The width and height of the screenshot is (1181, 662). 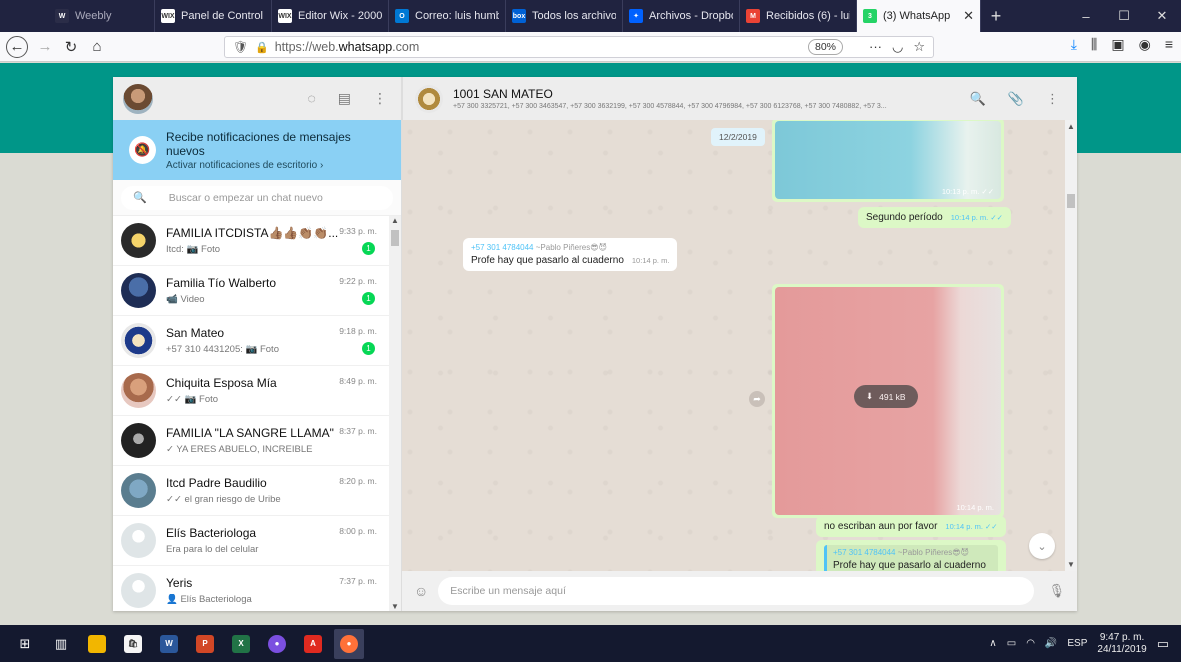 I want to click on message-time: 10:14 p. m. ✓✓, so click(x=976, y=217).